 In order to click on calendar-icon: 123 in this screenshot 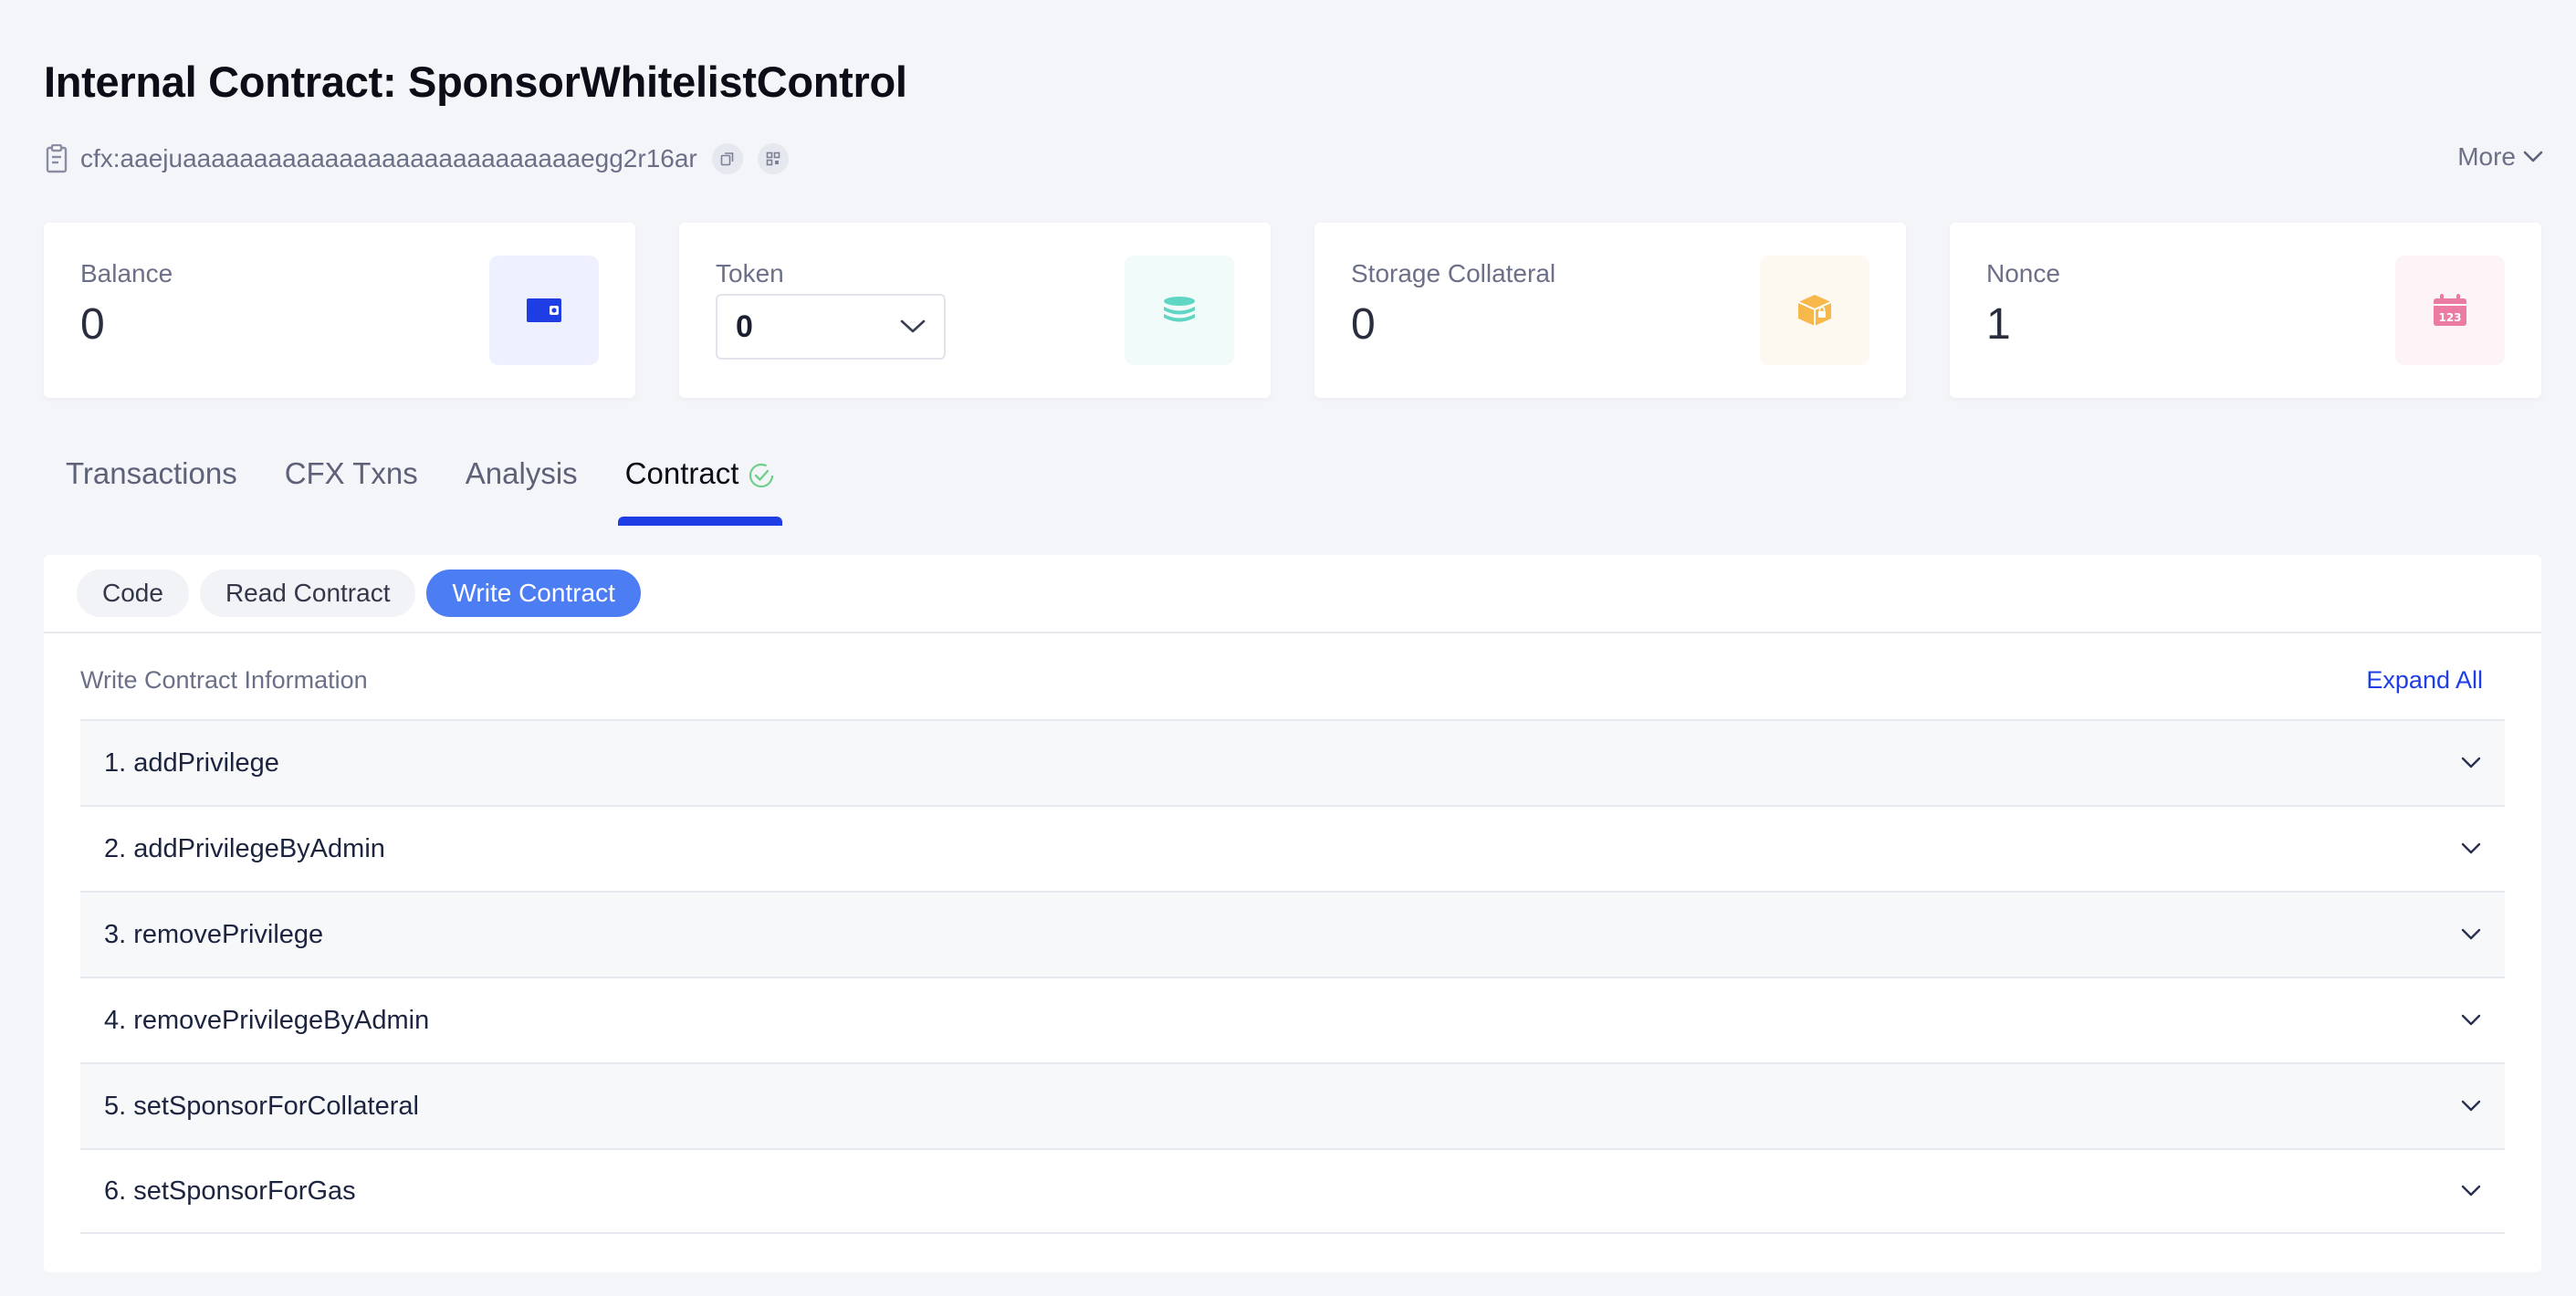, I will do `click(2450, 310)`.